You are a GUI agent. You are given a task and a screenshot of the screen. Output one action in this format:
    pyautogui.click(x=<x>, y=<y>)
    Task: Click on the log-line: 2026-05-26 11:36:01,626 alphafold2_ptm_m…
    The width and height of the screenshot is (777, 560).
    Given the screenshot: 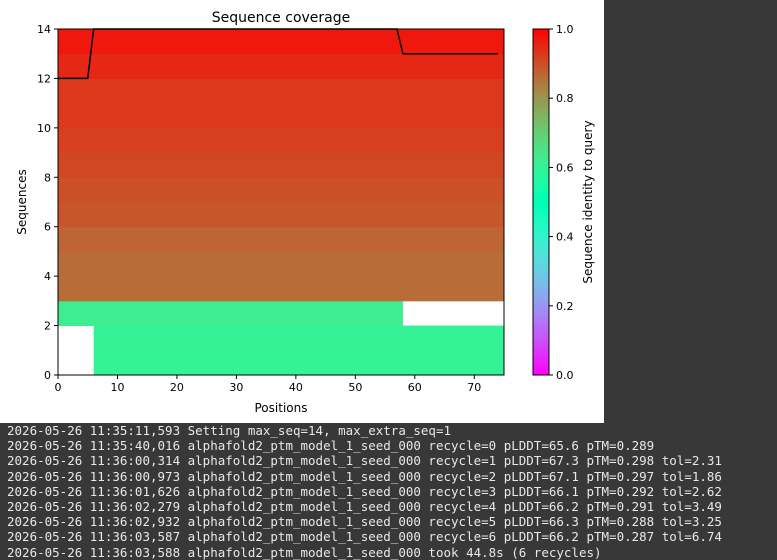 What is the action you would take?
    pyautogui.click(x=364, y=491)
    